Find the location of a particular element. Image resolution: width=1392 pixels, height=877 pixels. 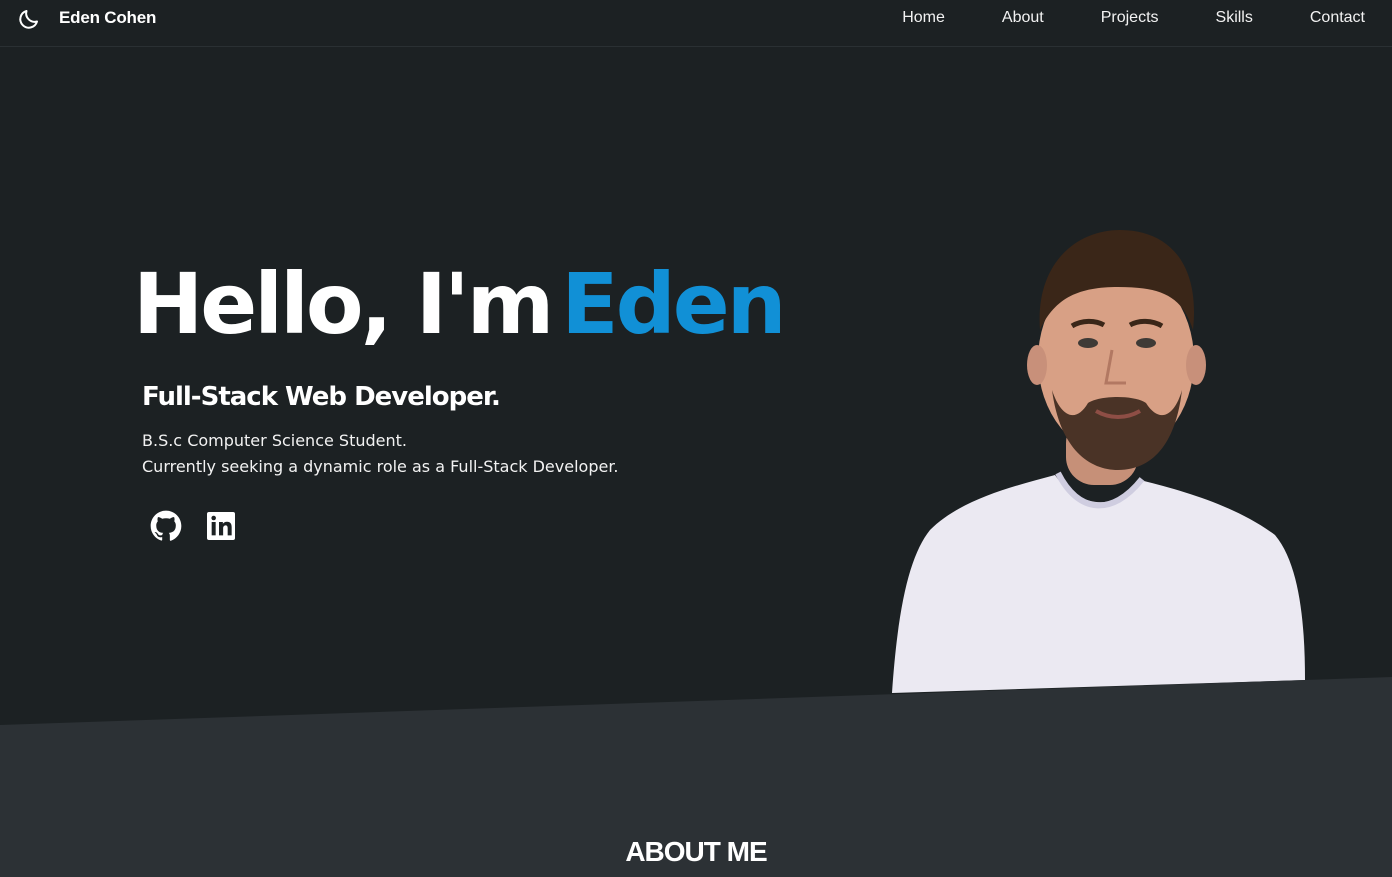

hero-name: Eden is located at coordinates (673, 304).